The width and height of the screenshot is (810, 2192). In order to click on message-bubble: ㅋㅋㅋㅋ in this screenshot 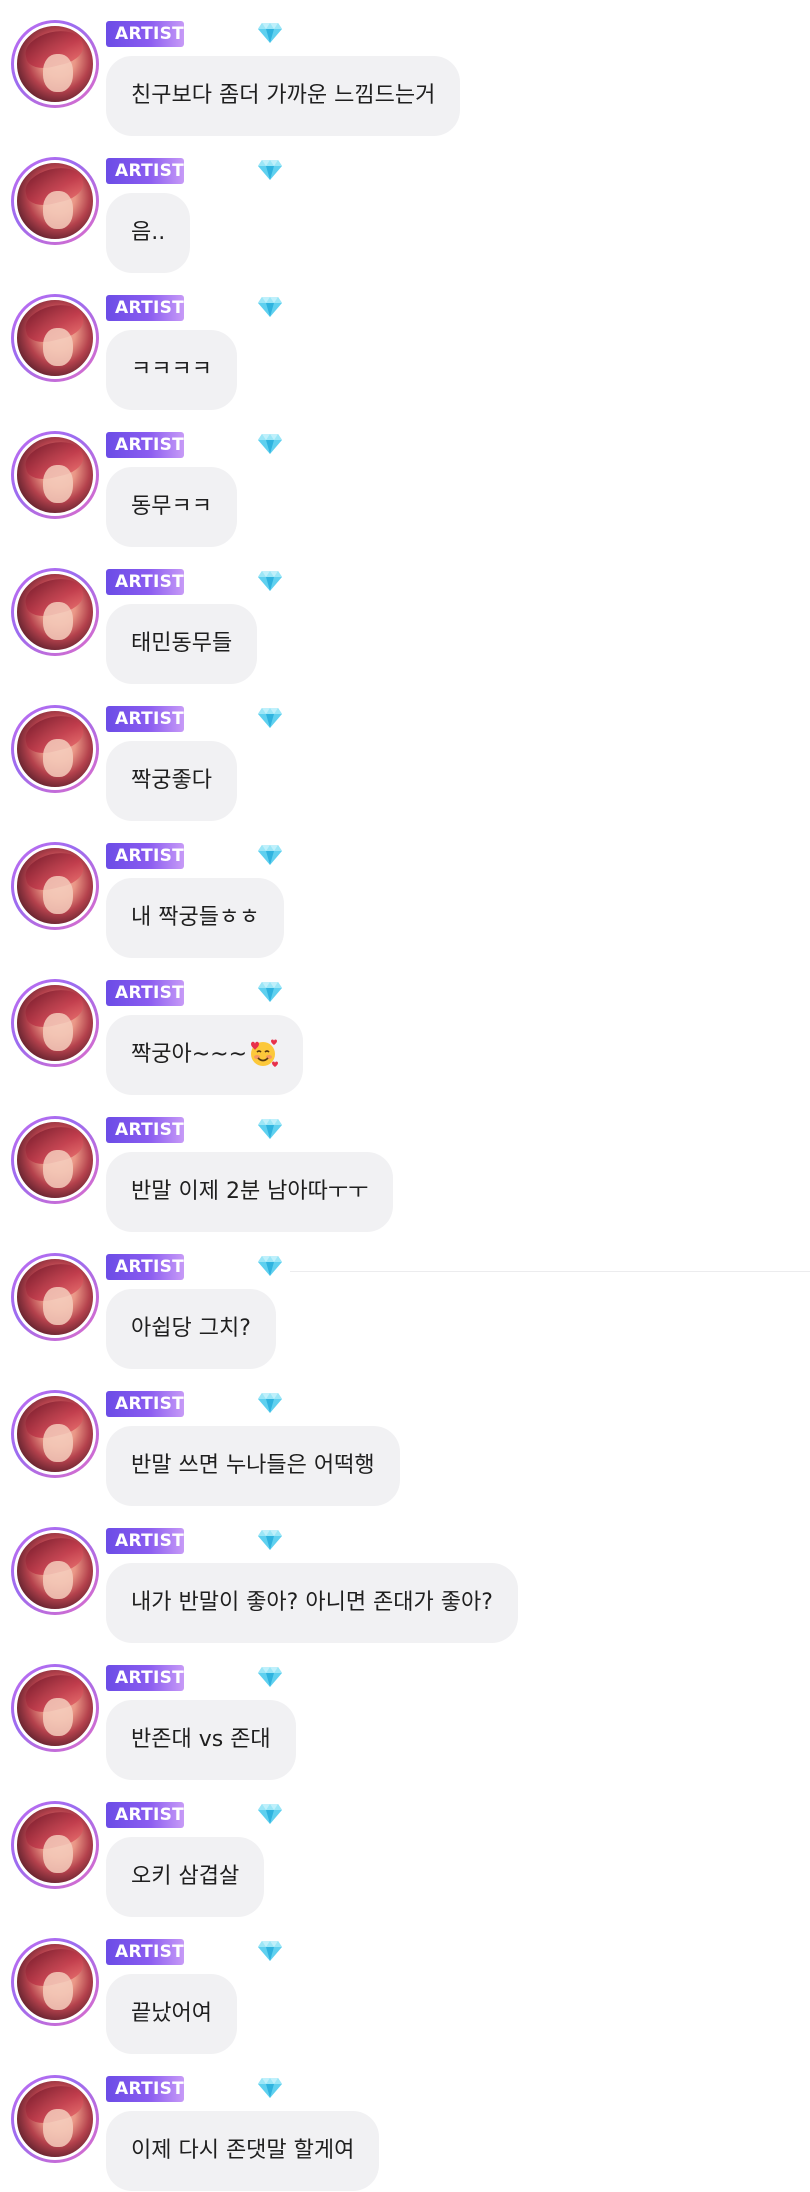, I will do `click(171, 370)`.